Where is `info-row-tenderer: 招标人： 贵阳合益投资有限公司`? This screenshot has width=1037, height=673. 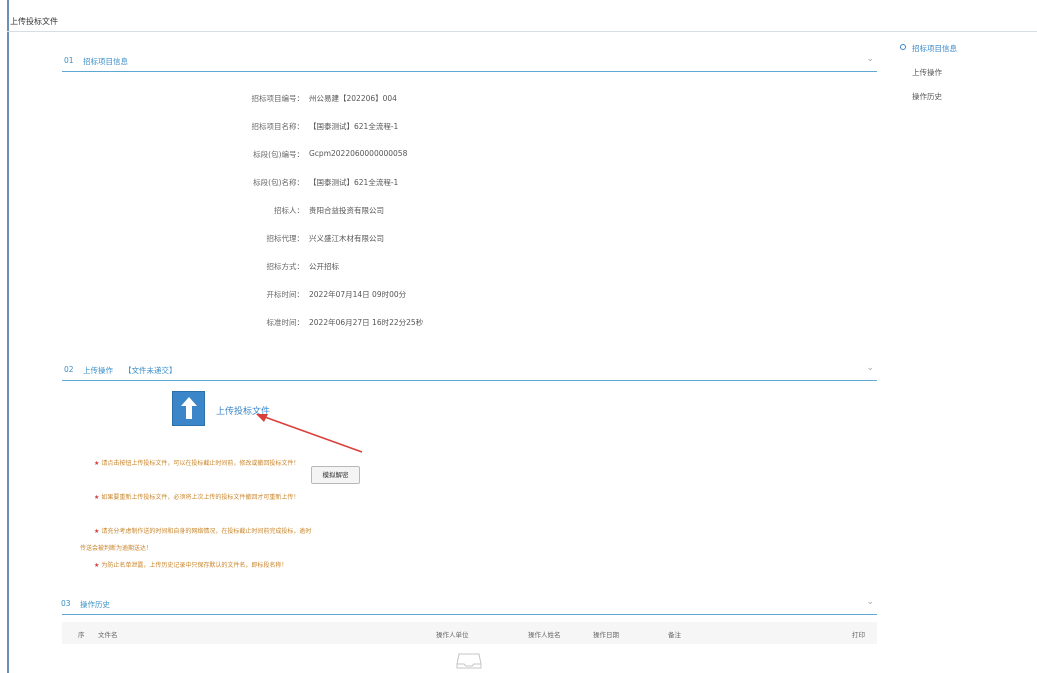 info-row-tenderer: 招标人： 贵阳合益投资有限公司 is located at coordinates (350, 211).